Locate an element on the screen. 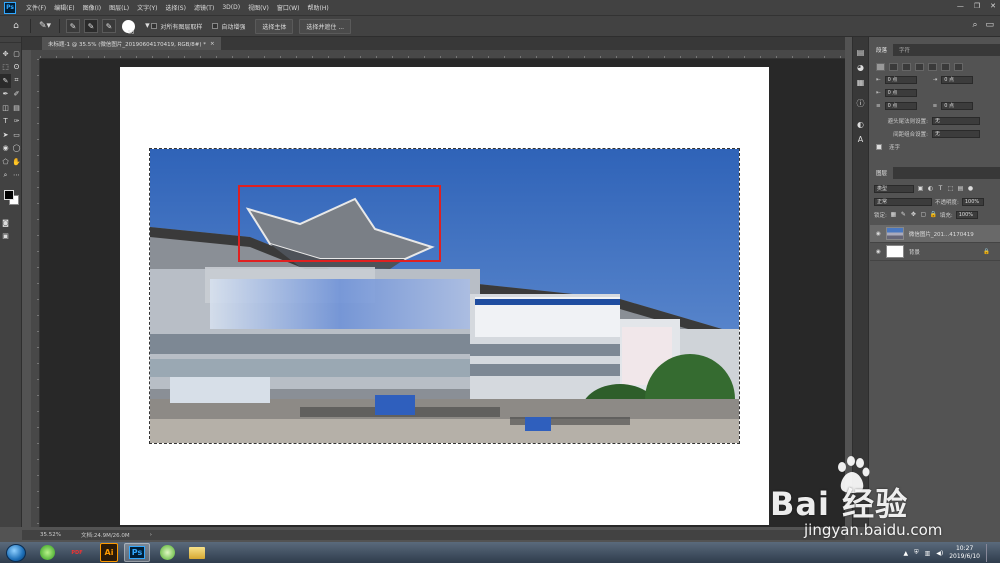 The height and width of the screenshot is (563, 1000). blend-mode-select: 正常 is located at coordinates (903, 201).